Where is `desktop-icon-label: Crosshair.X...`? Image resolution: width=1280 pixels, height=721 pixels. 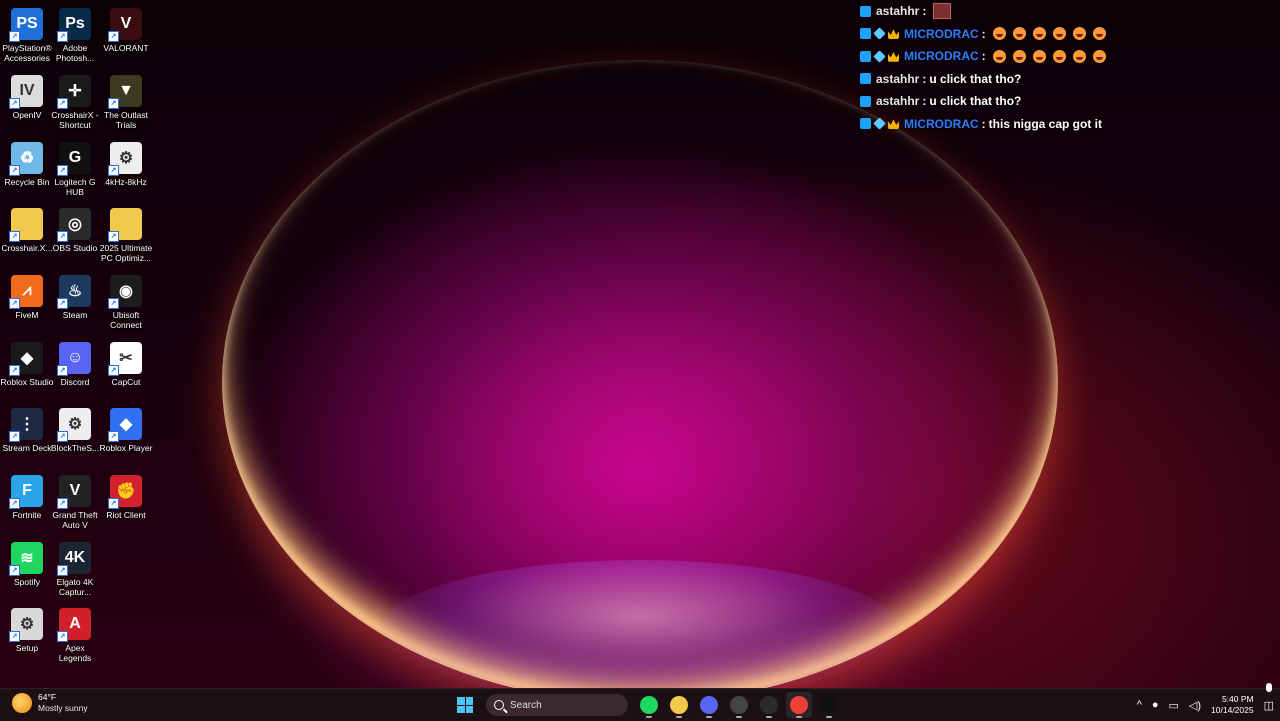 desktop-icon-label: Crosshair.X... is located at coordinates (27, 248).